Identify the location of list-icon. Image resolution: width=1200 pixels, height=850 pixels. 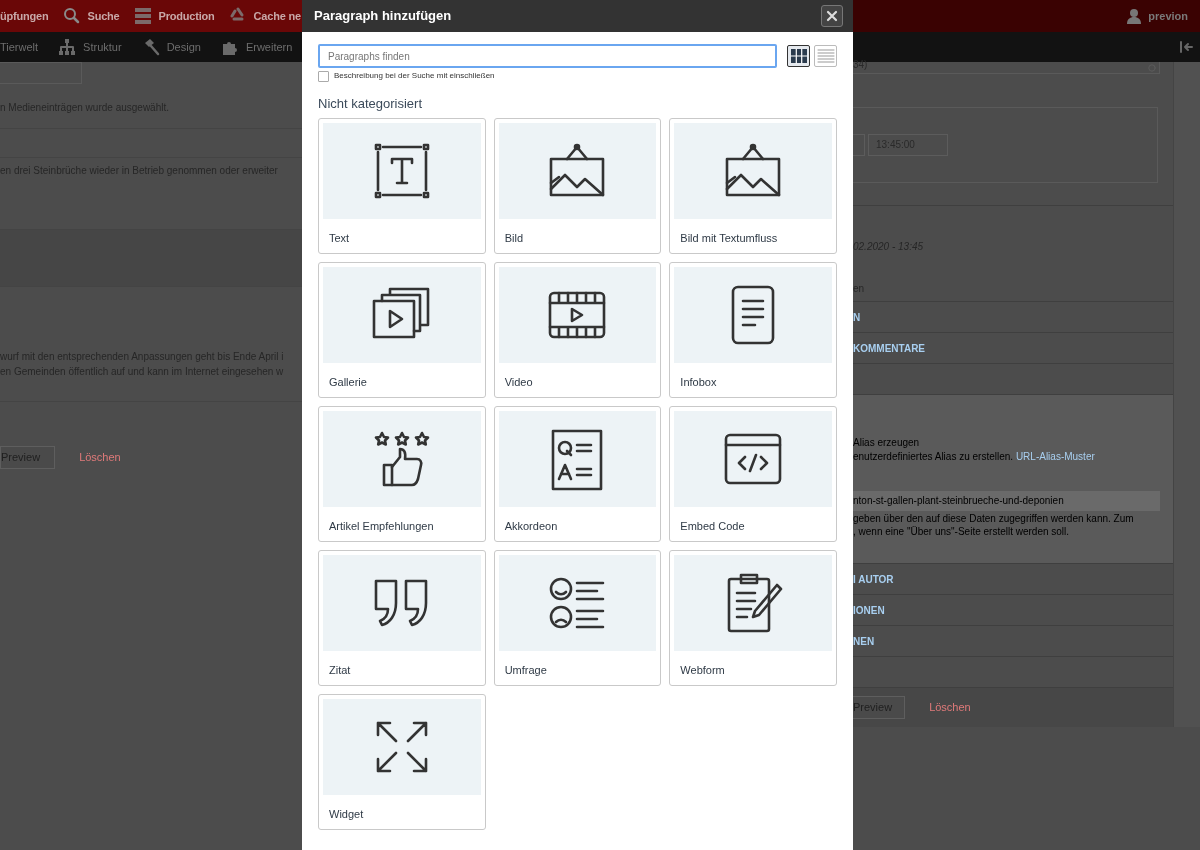
(825, 56).